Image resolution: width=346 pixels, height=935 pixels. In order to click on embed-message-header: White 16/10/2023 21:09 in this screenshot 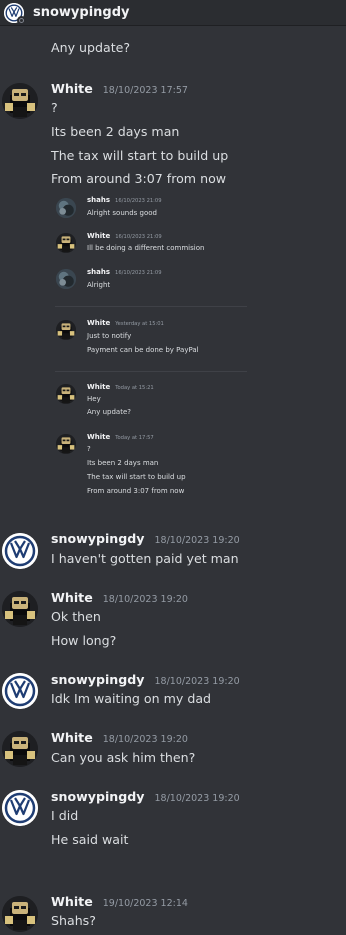, I will do `click(124, 236)`.